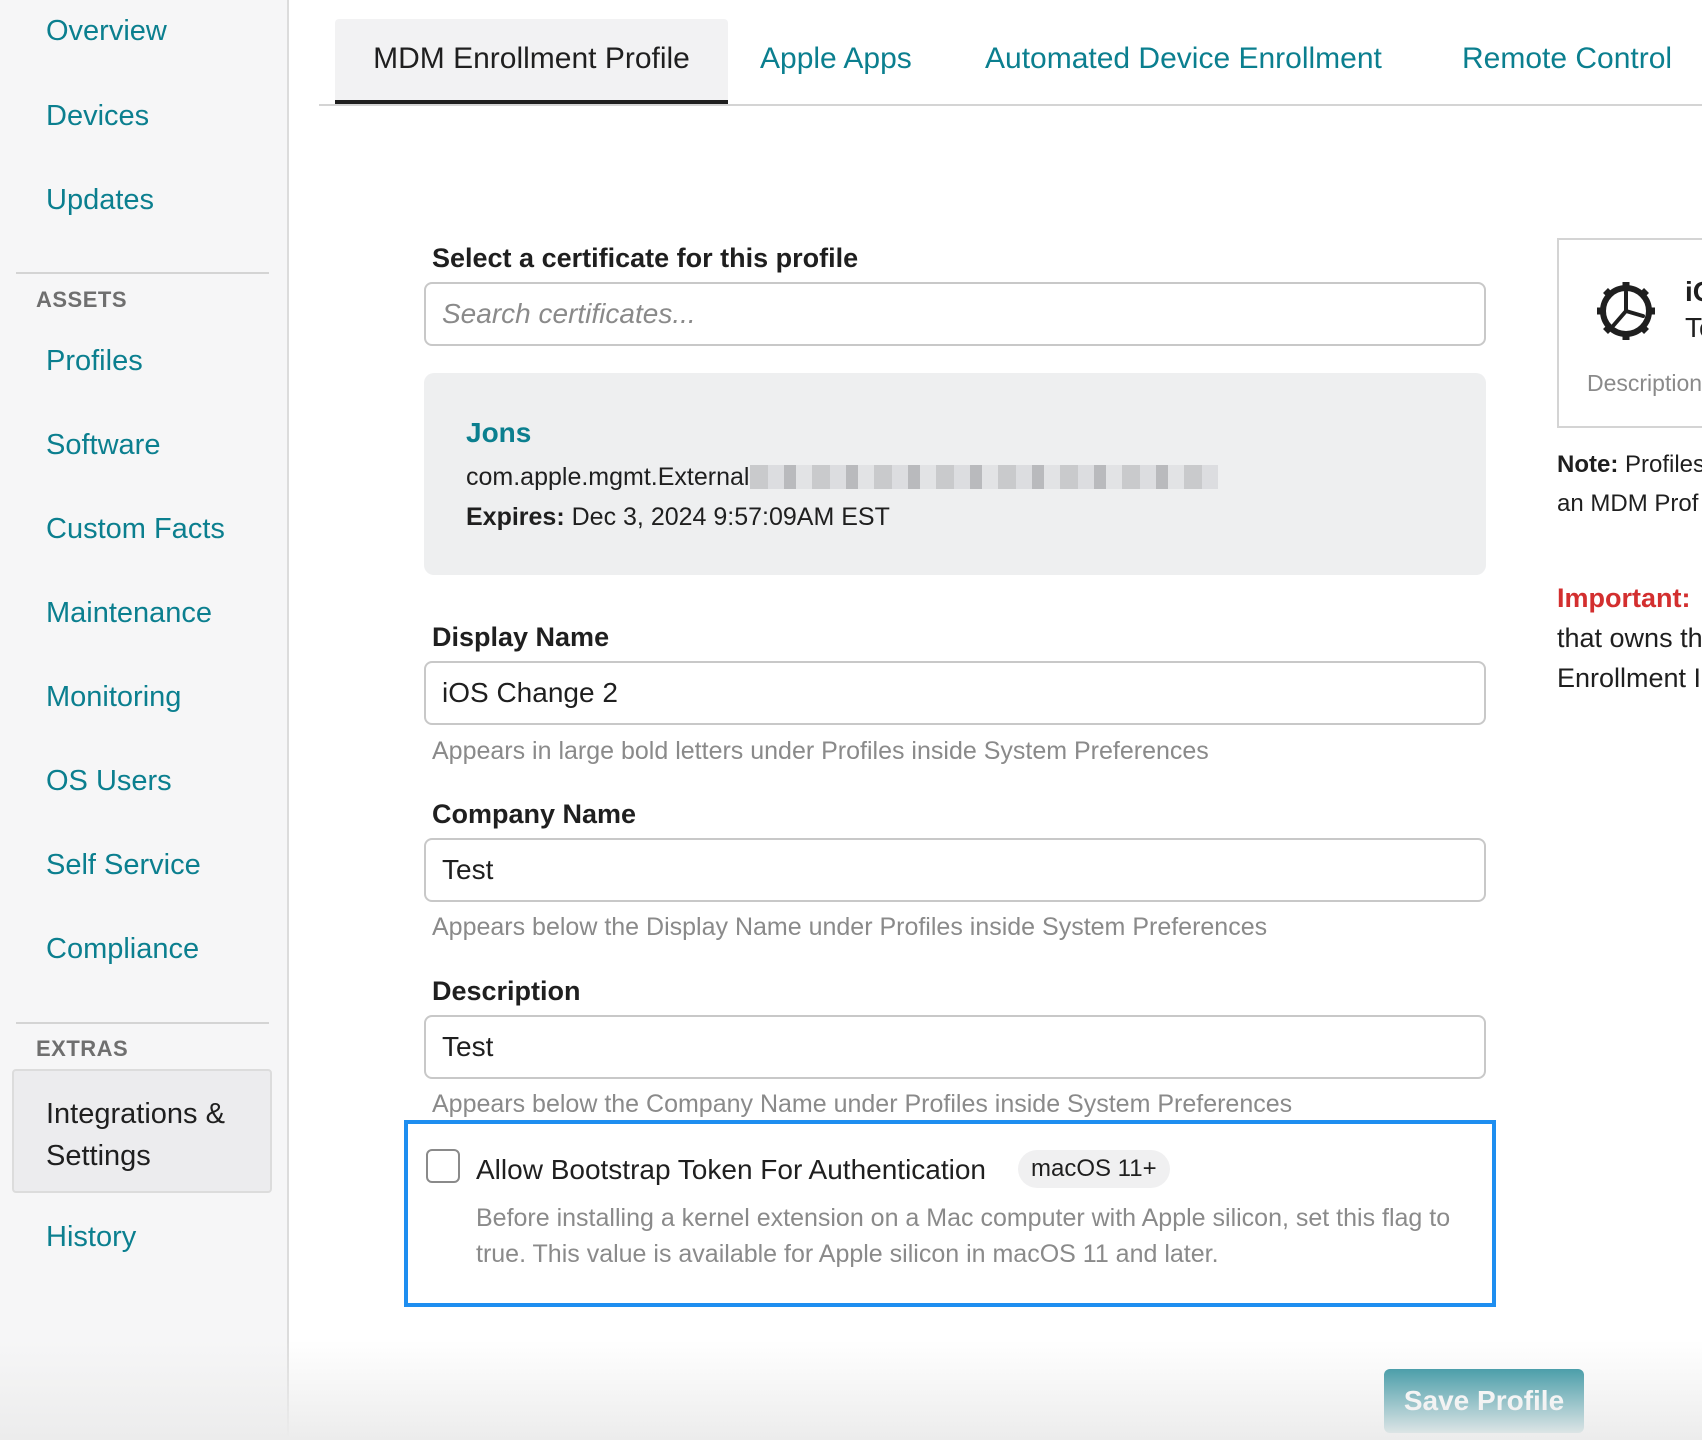 The height and width of the screenshot is (1440, 1702). Describe the element at coordinates (1663, 464) in the screenshot. I see `note-line1: Profiles` at that location.